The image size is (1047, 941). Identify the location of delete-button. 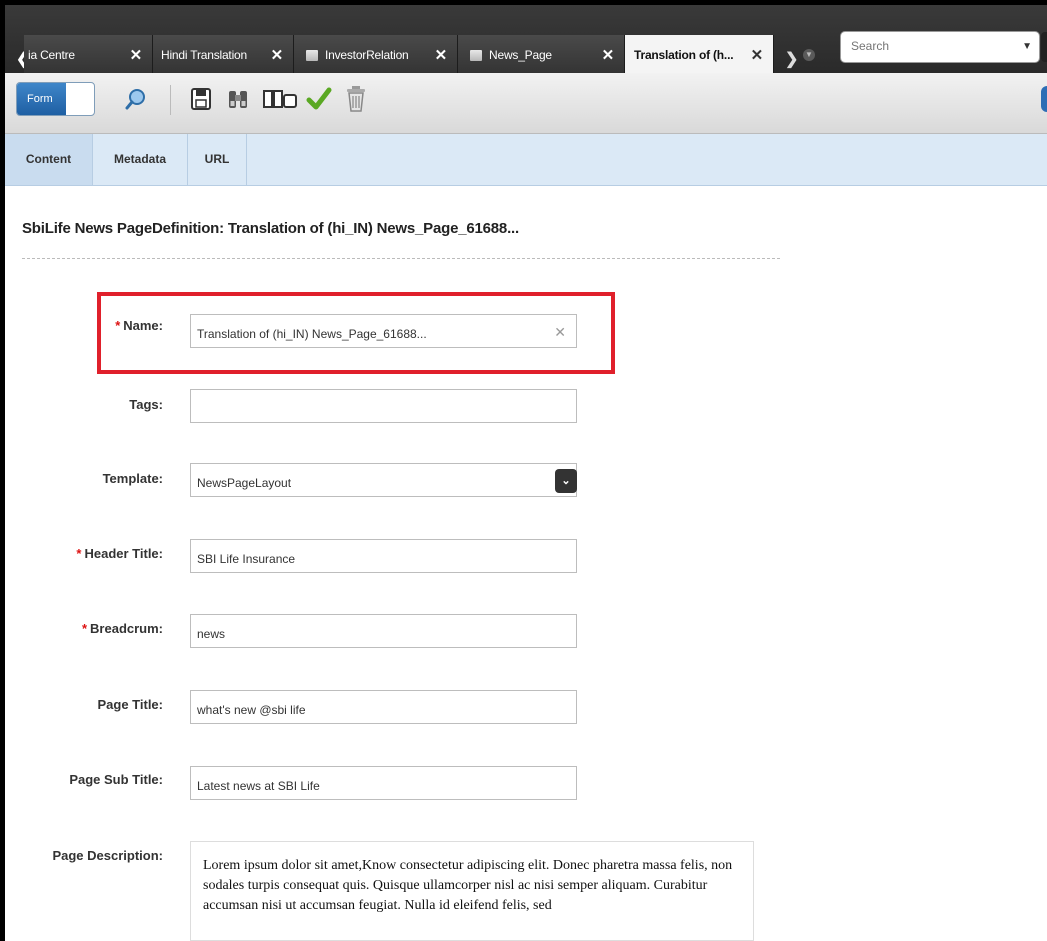
(356, 99).